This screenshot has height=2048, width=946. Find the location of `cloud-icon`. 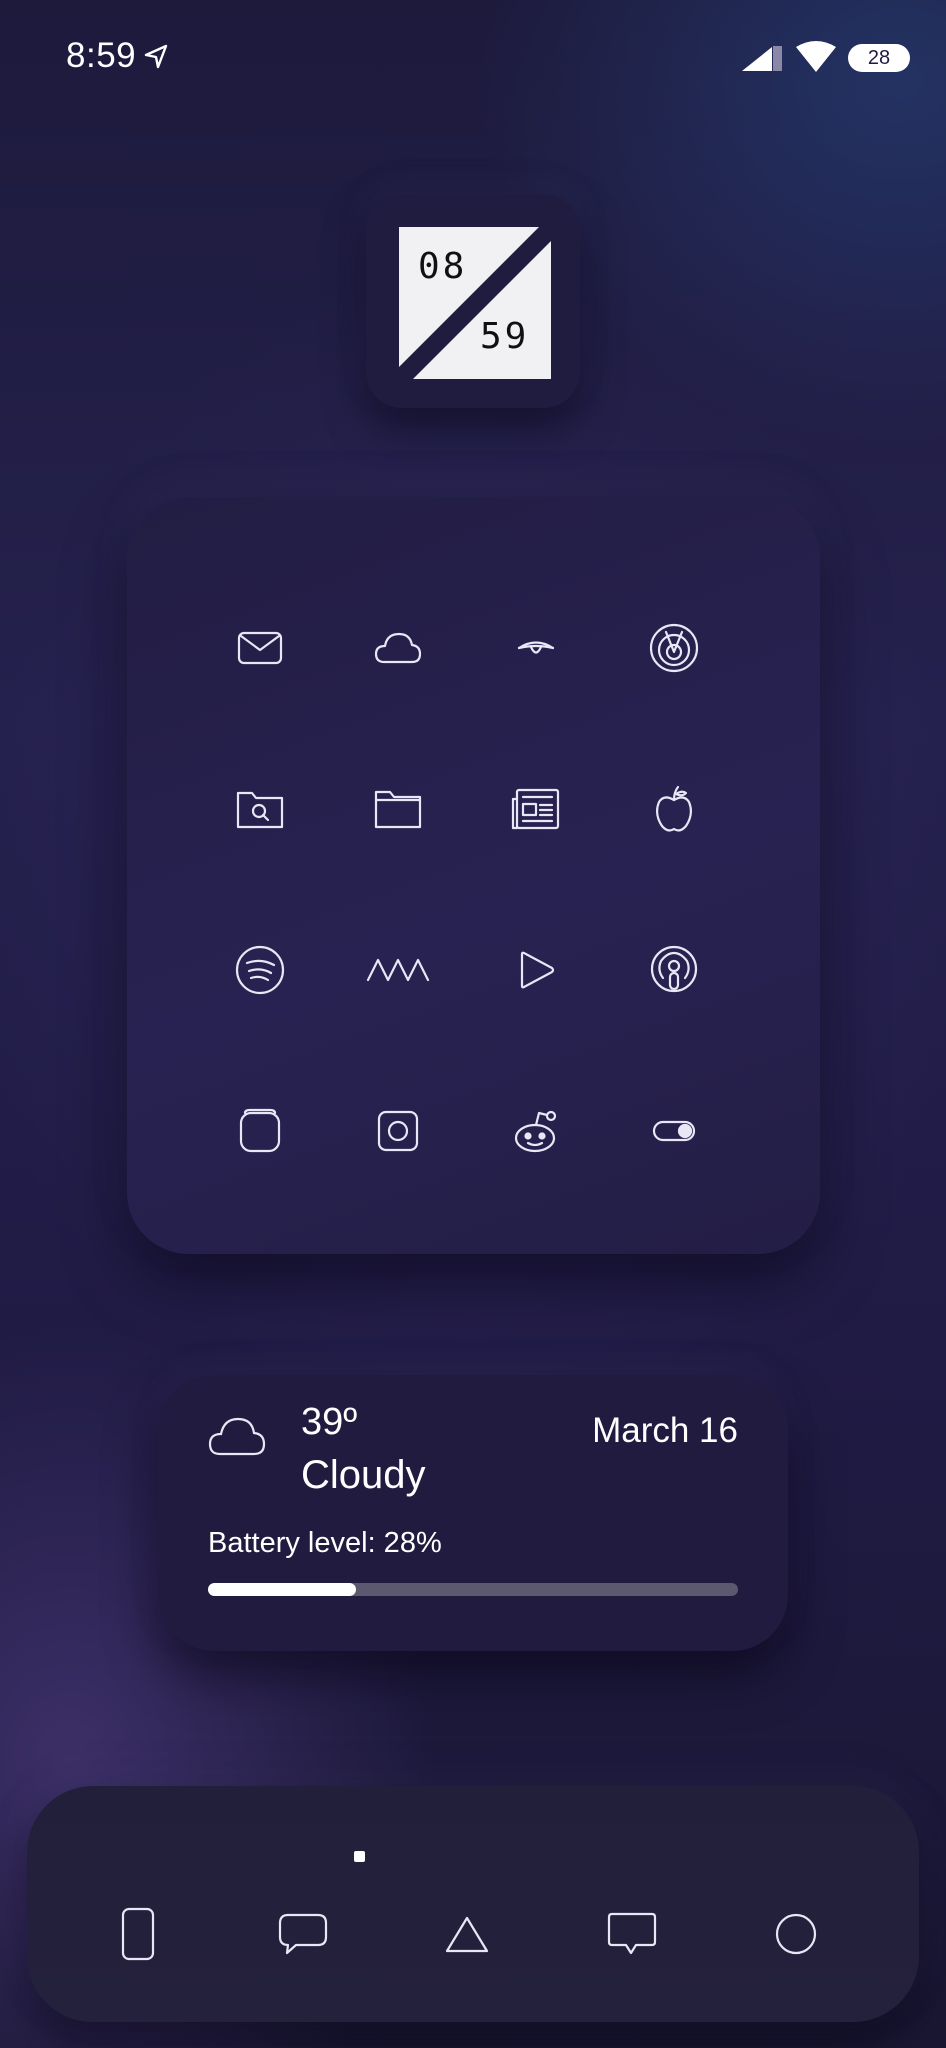

cloud-icon is located at coordinates (398, 647).